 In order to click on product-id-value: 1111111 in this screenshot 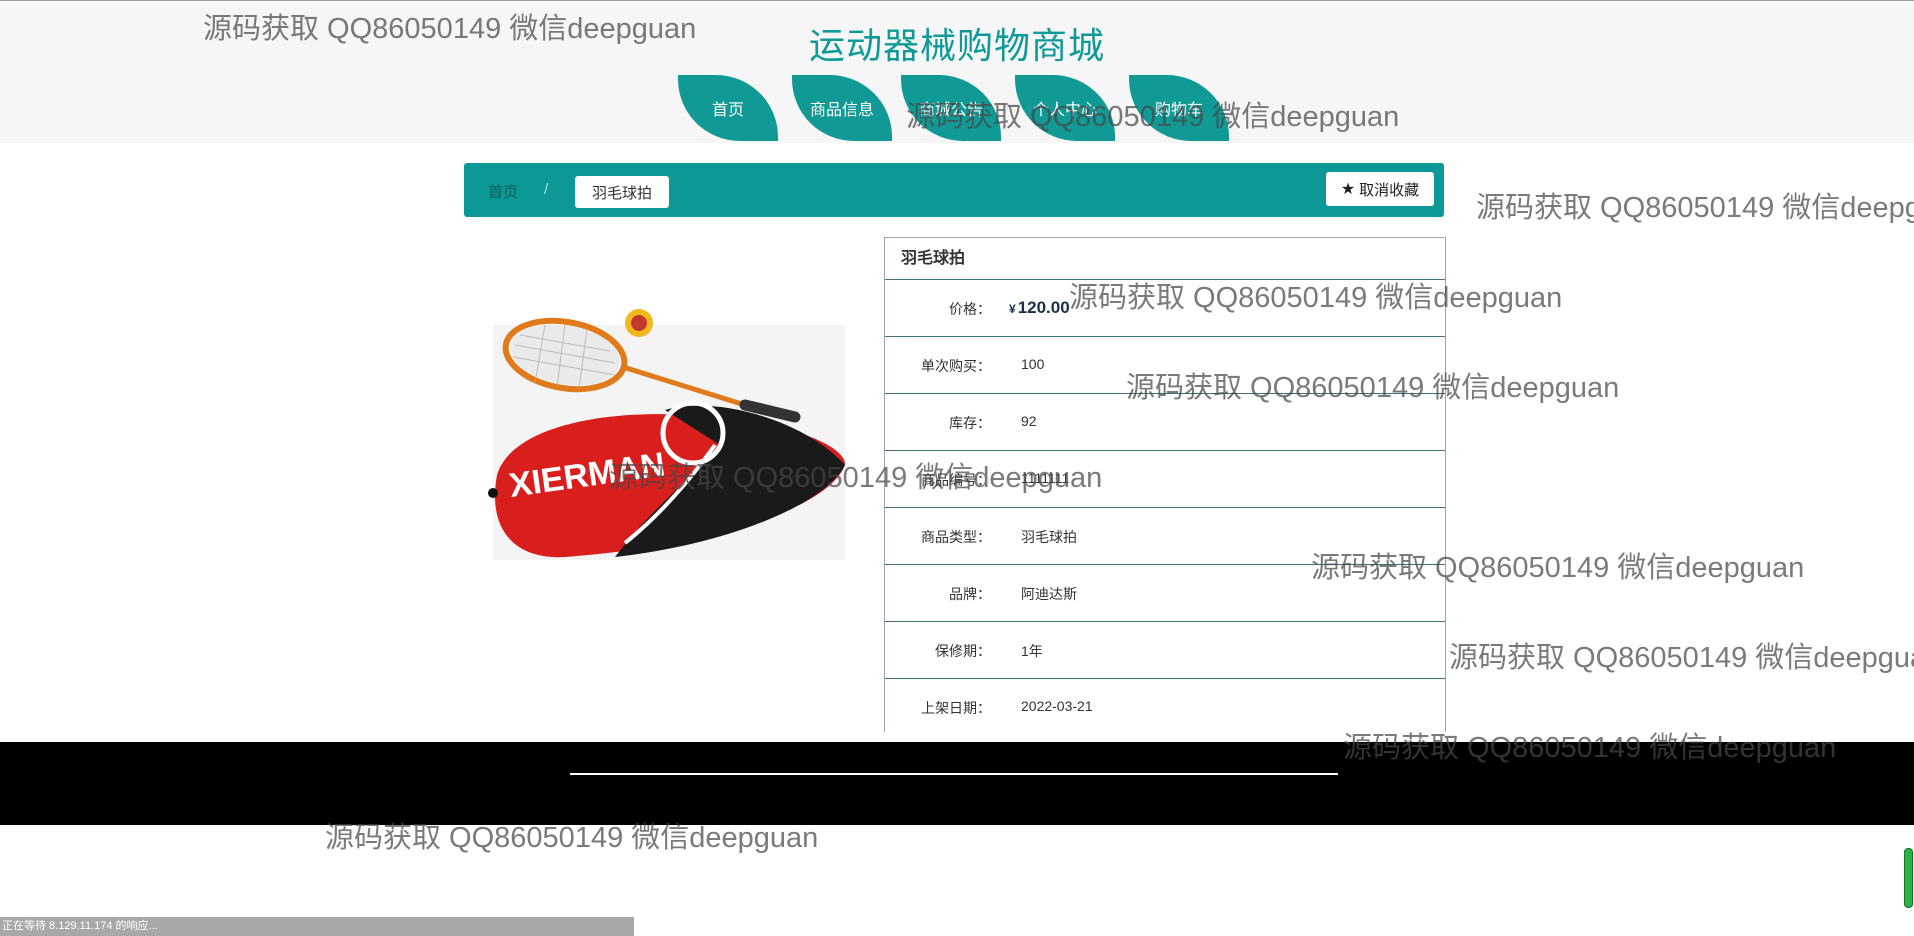, I will do `click(1045, 478)`.